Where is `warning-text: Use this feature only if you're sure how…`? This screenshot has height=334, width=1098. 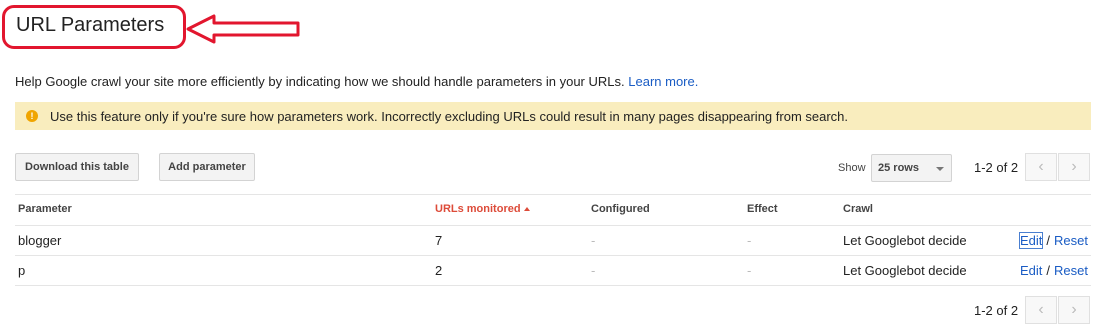 warning-text: Use this feature only if you're sure how… is located at coordinates (449, 116).